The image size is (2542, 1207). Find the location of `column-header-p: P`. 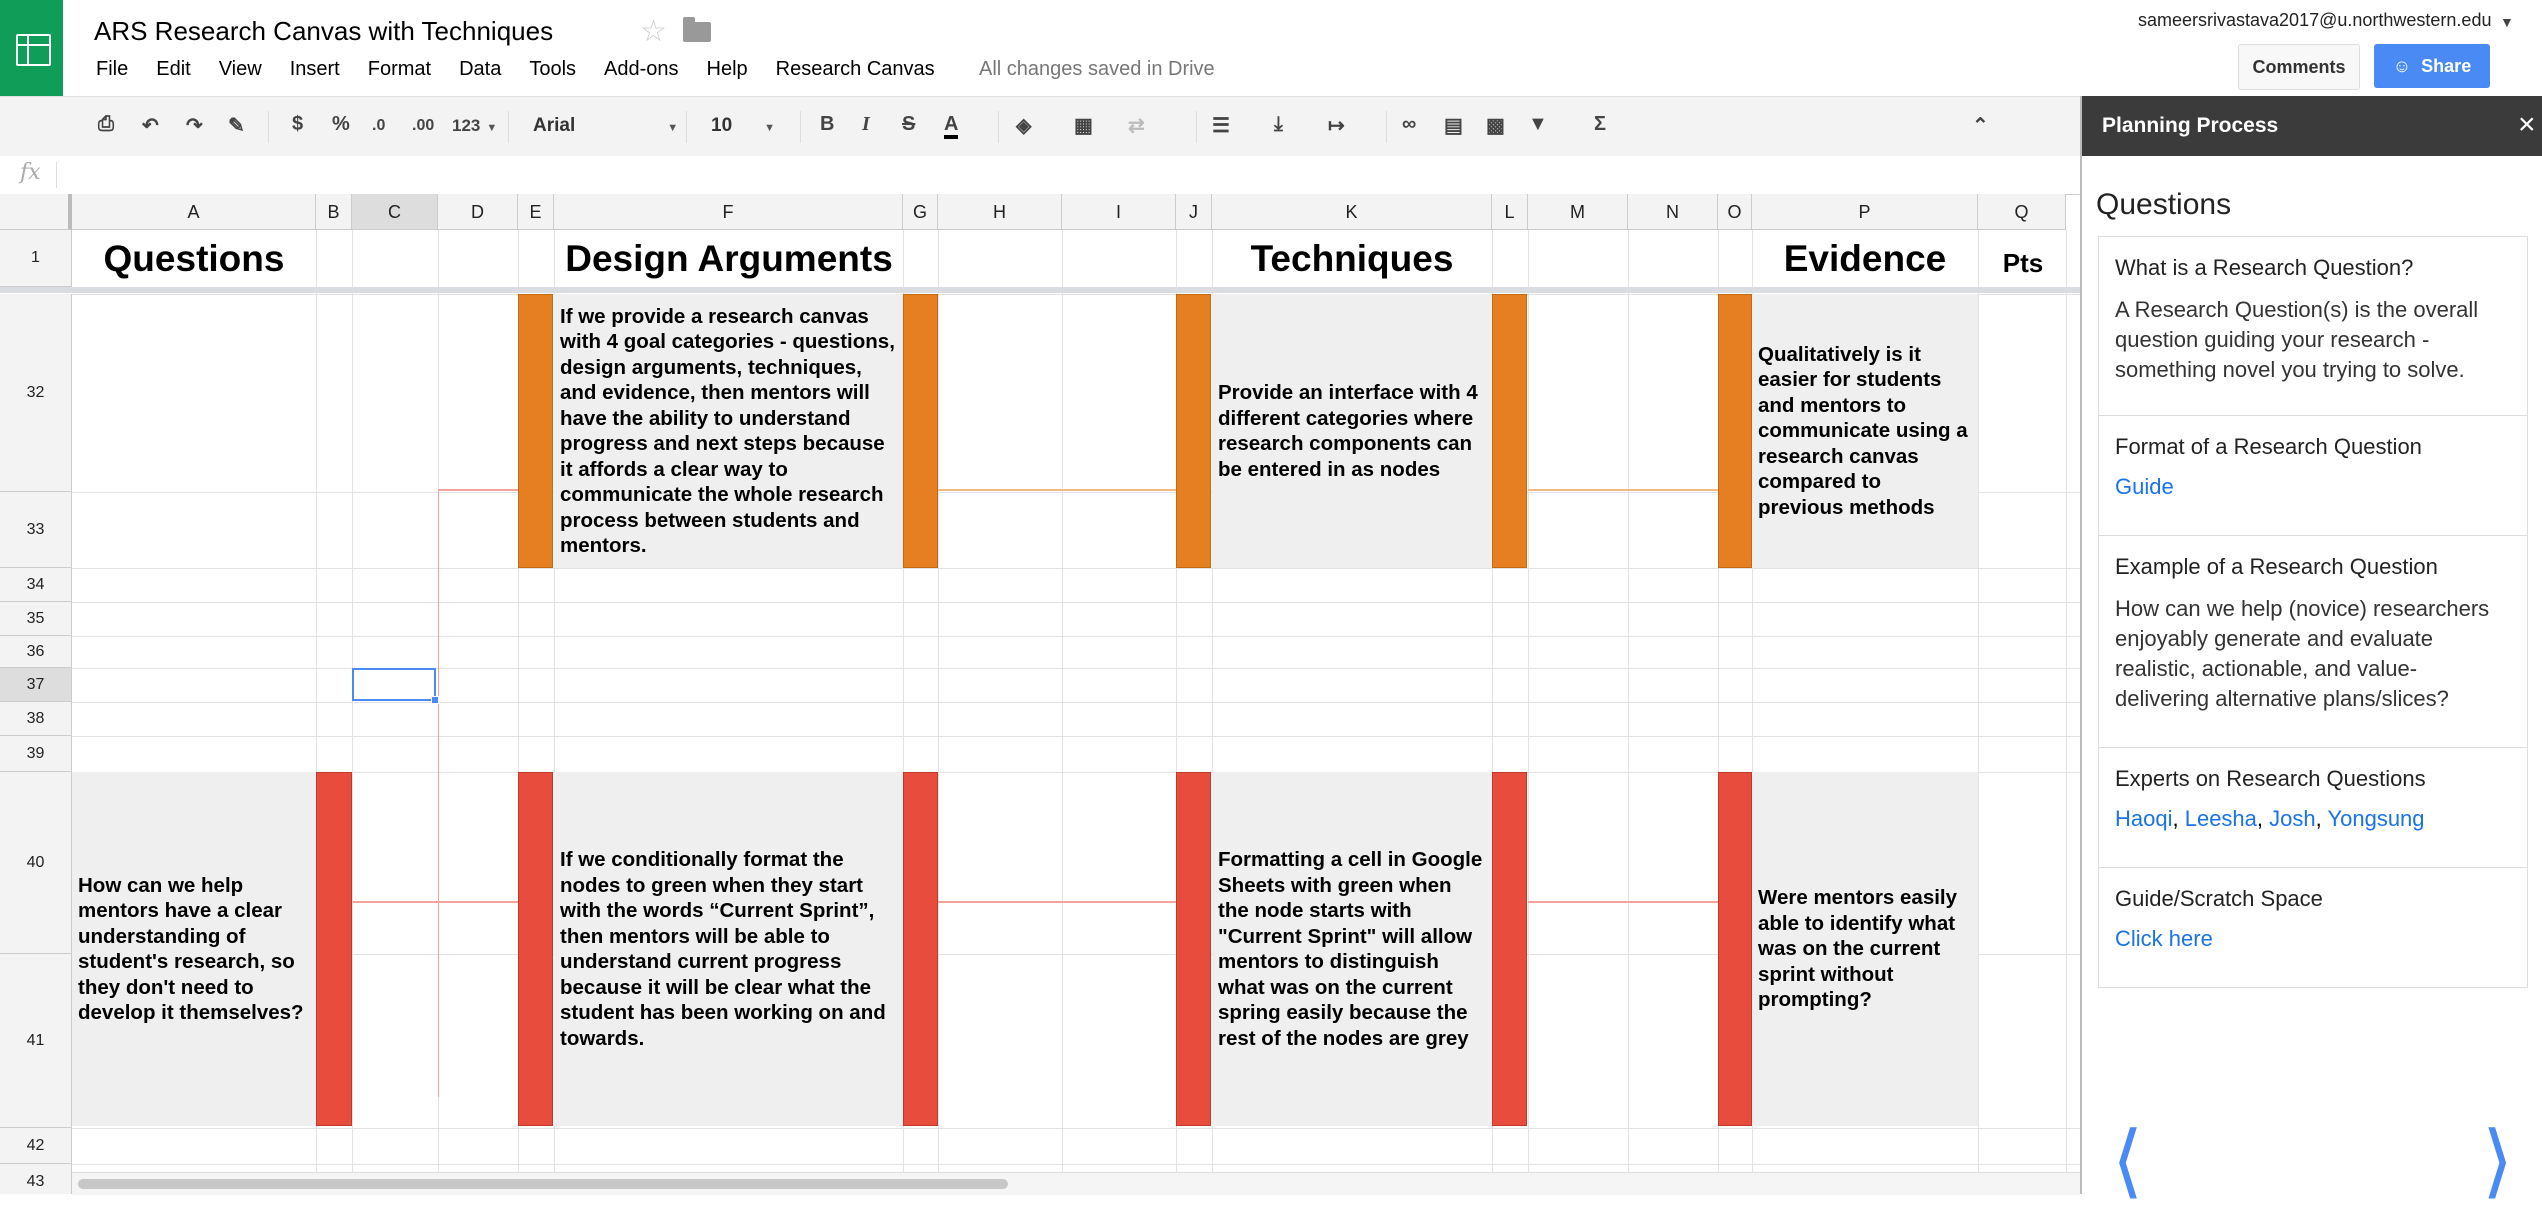

column-header-p: P is located at coordinates (1865, 212).